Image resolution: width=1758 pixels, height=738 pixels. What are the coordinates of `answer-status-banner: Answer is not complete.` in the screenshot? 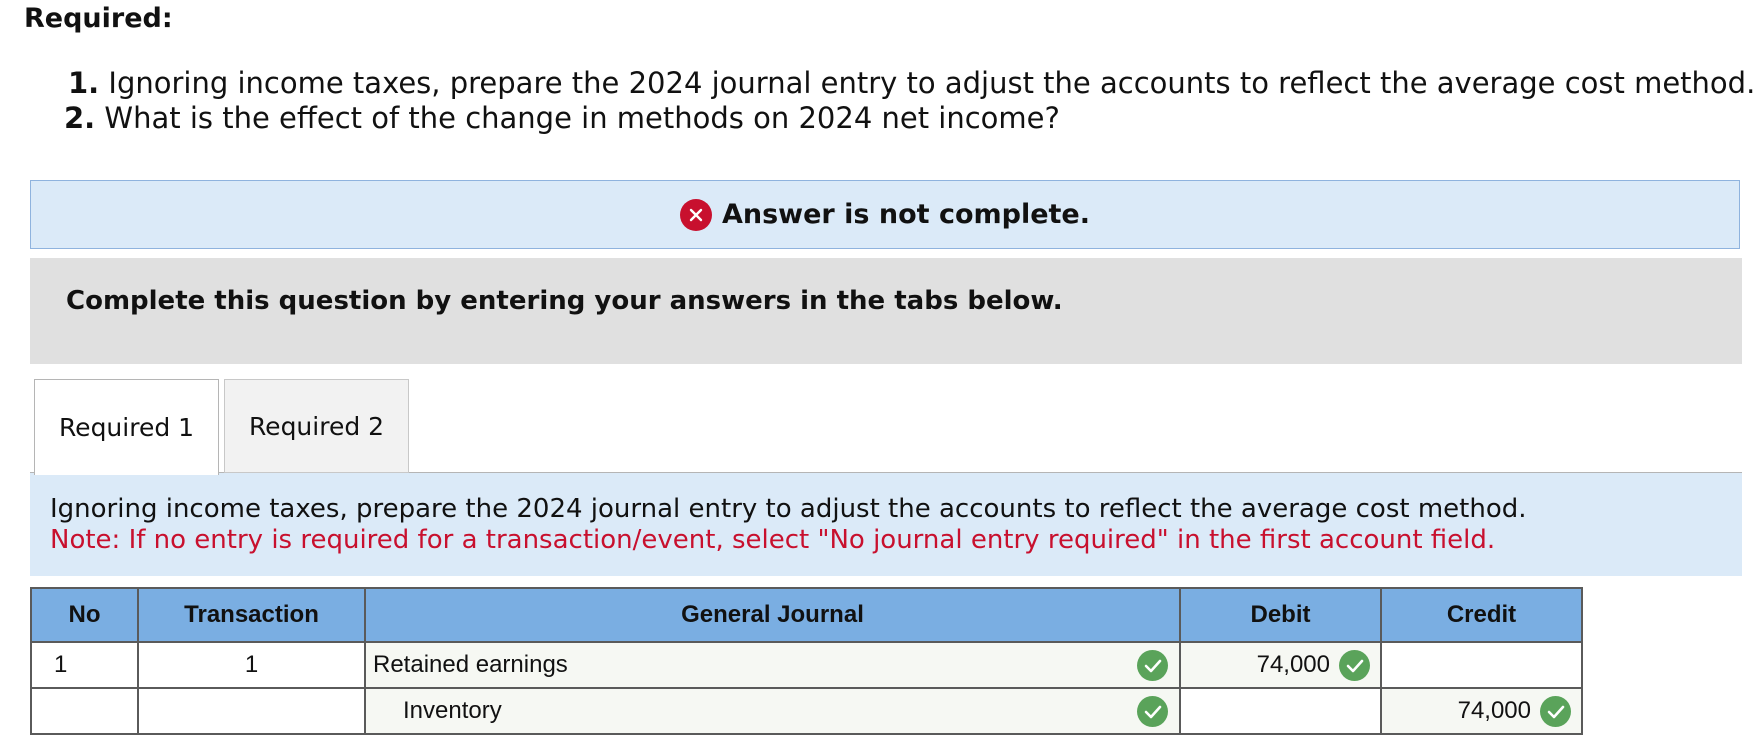 It's located at (885, 214).